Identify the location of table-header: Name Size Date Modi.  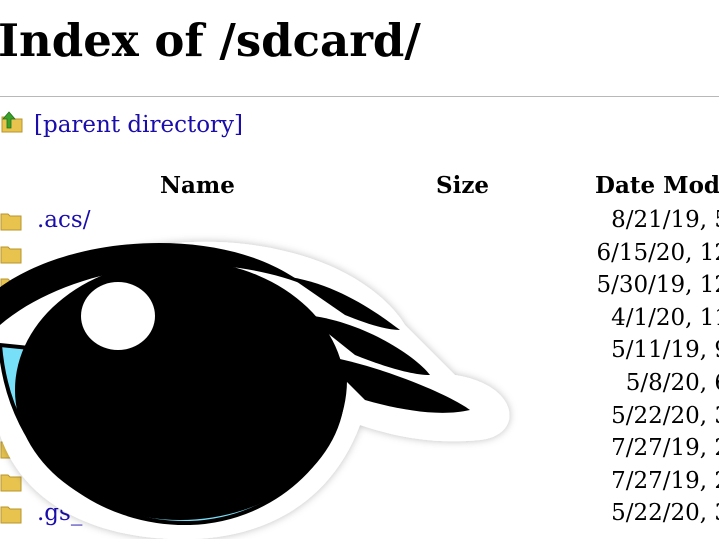
(359, 188).